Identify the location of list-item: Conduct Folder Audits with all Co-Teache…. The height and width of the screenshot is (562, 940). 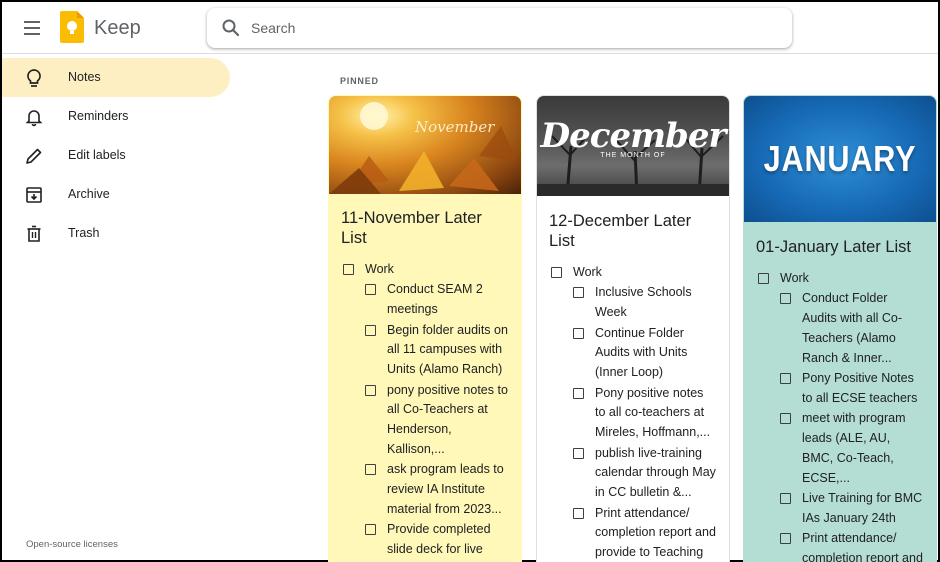
(851, 328).